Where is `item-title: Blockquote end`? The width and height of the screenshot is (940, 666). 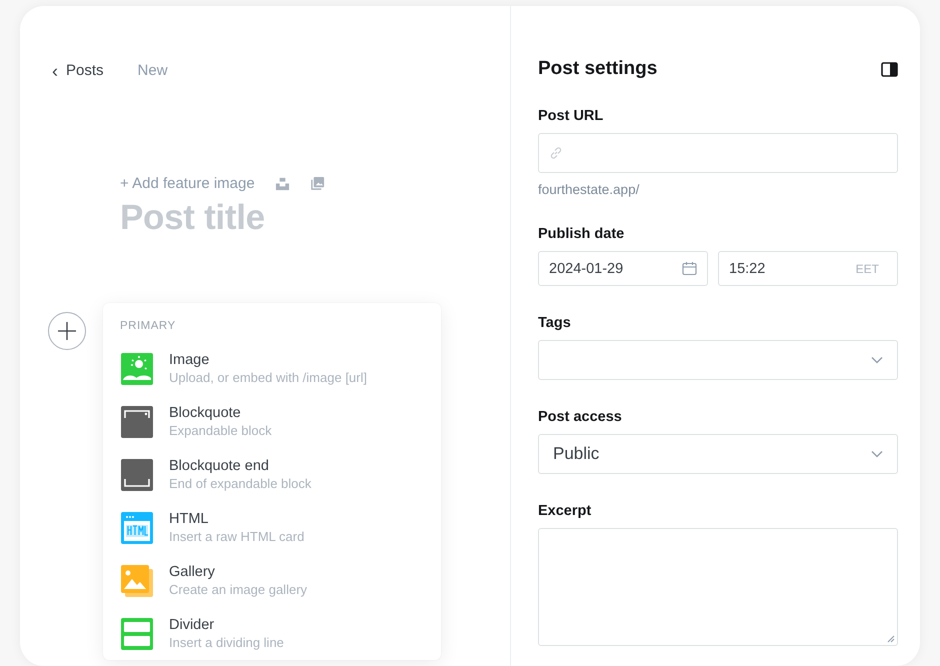 item-title: Blockquote end is located at coordinates (219, 465).